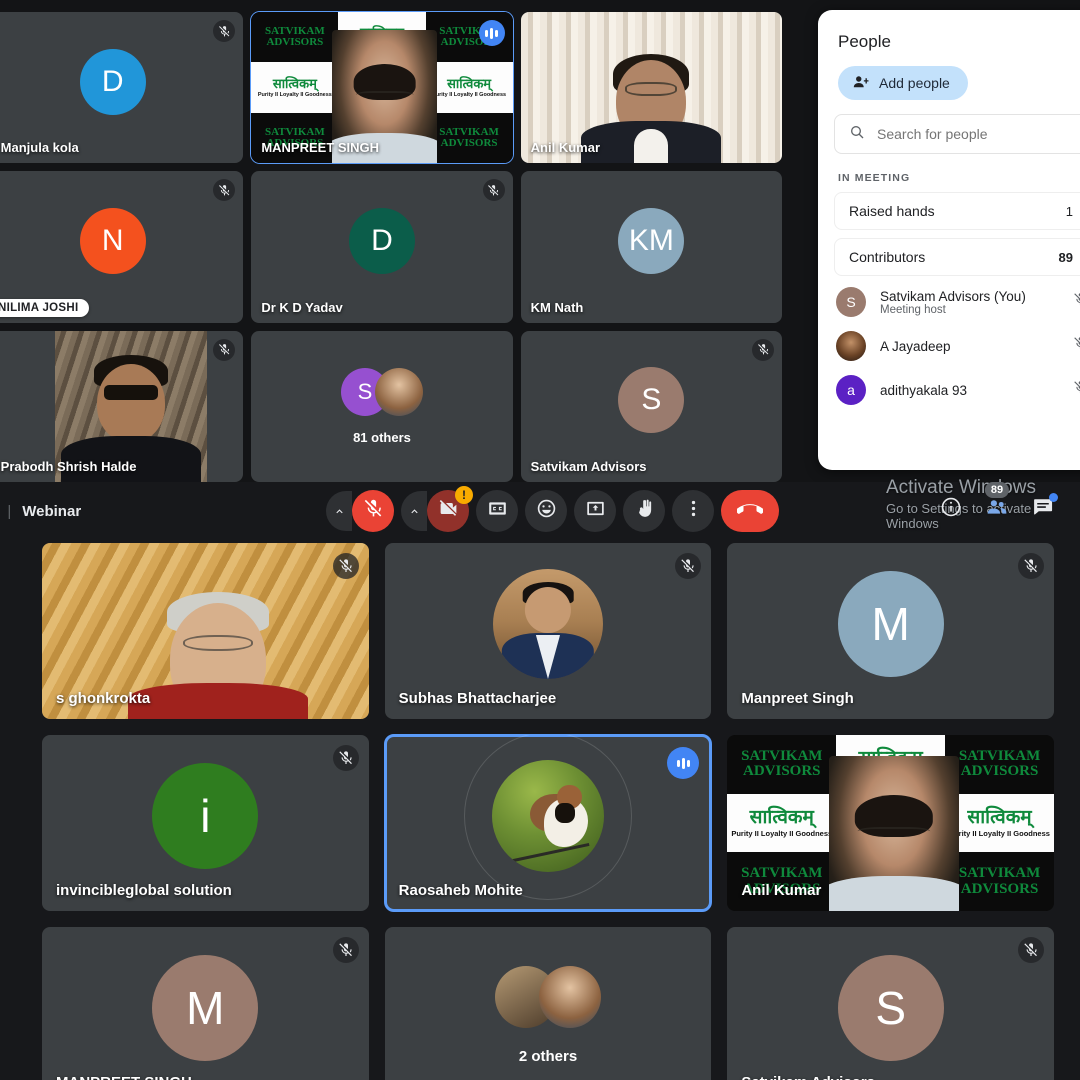  Describe the element at coordinates (103, 698) in the screenshot. I see `participant-name: s ghonkrokta` at that location.